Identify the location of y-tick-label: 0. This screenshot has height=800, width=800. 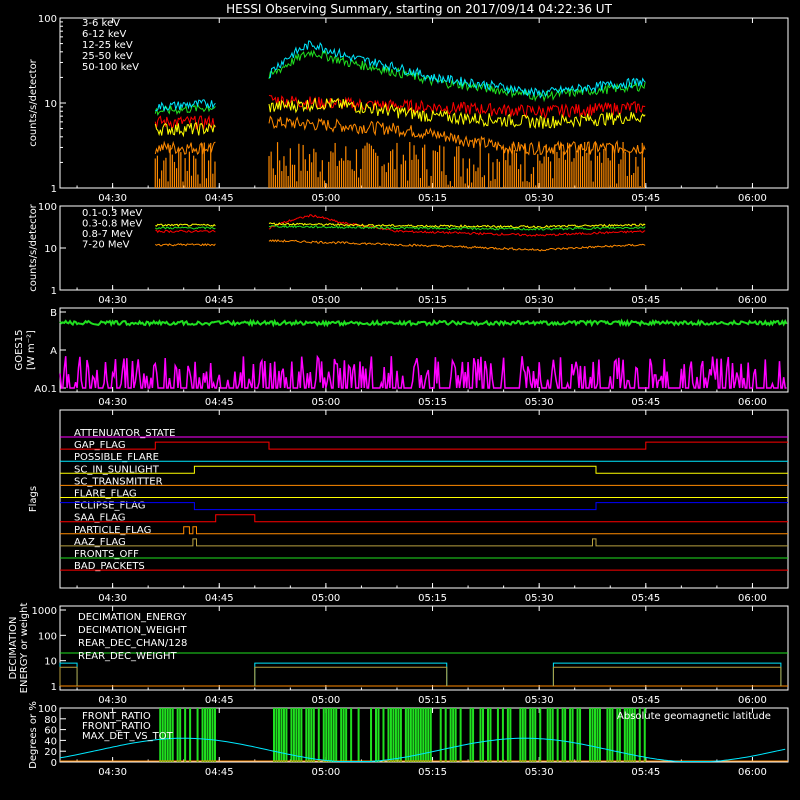
(54, 763).